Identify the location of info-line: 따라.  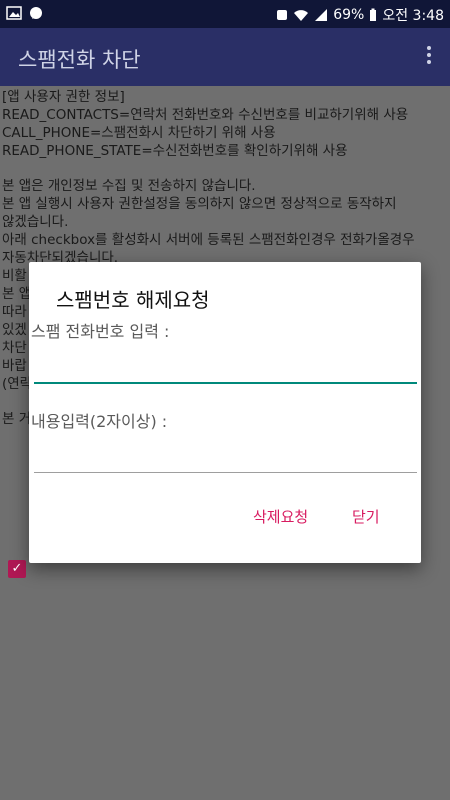
(14, 312).